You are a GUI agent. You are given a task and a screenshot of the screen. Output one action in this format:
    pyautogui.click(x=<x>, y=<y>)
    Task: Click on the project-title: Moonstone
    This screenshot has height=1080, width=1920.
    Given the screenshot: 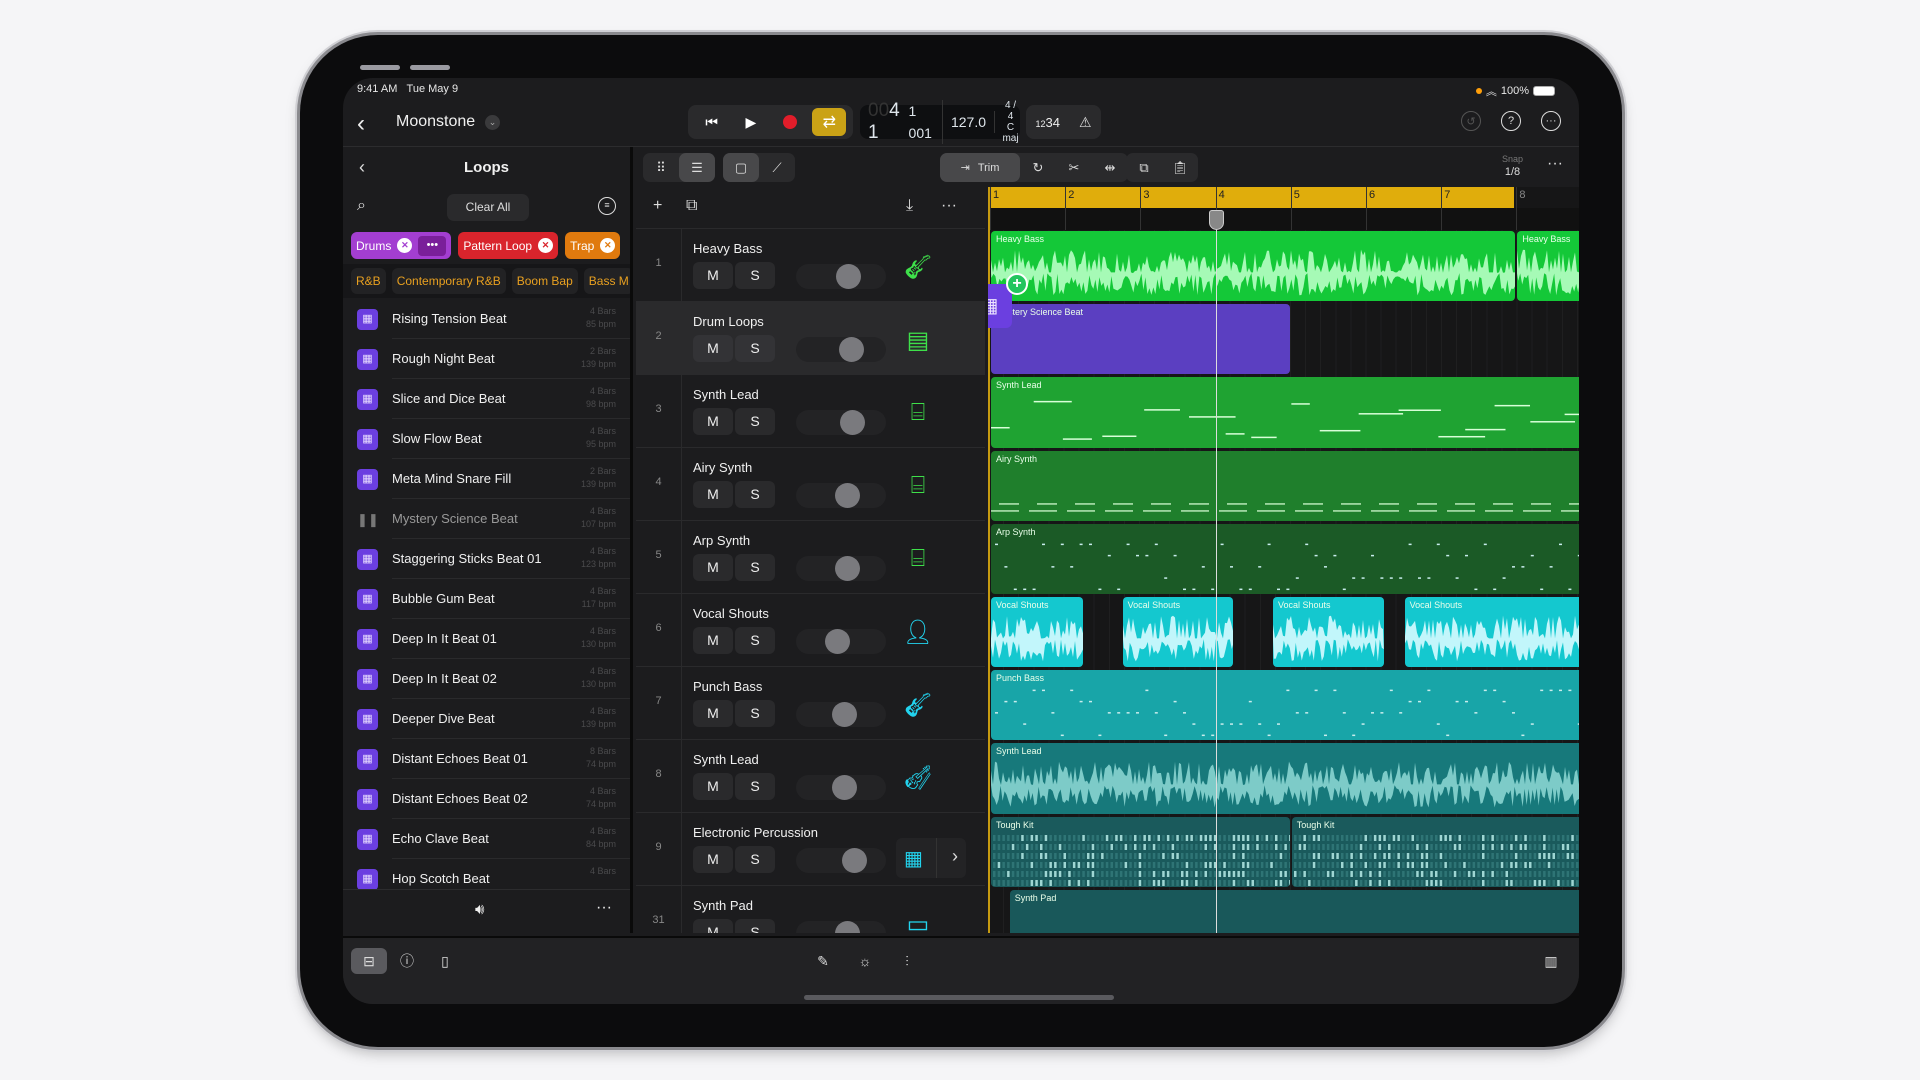 What is the action you would take?
    pyautogui.click(x=435, y=122)
    